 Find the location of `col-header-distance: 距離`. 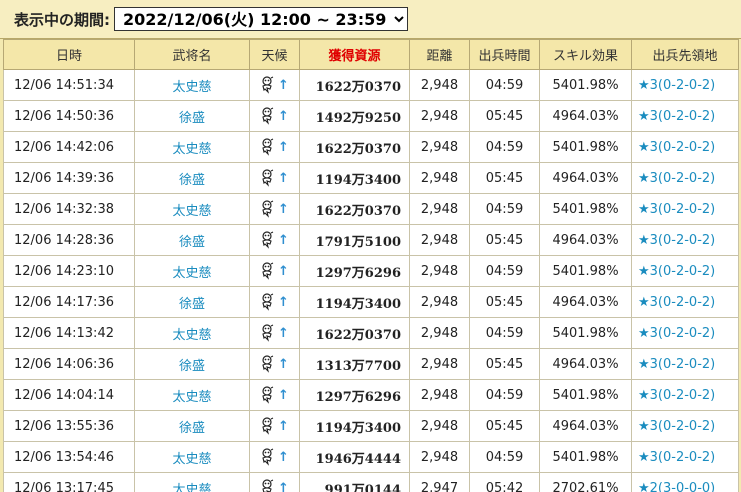

col-header-distance: 距離 is located at coordinates (439, 54).